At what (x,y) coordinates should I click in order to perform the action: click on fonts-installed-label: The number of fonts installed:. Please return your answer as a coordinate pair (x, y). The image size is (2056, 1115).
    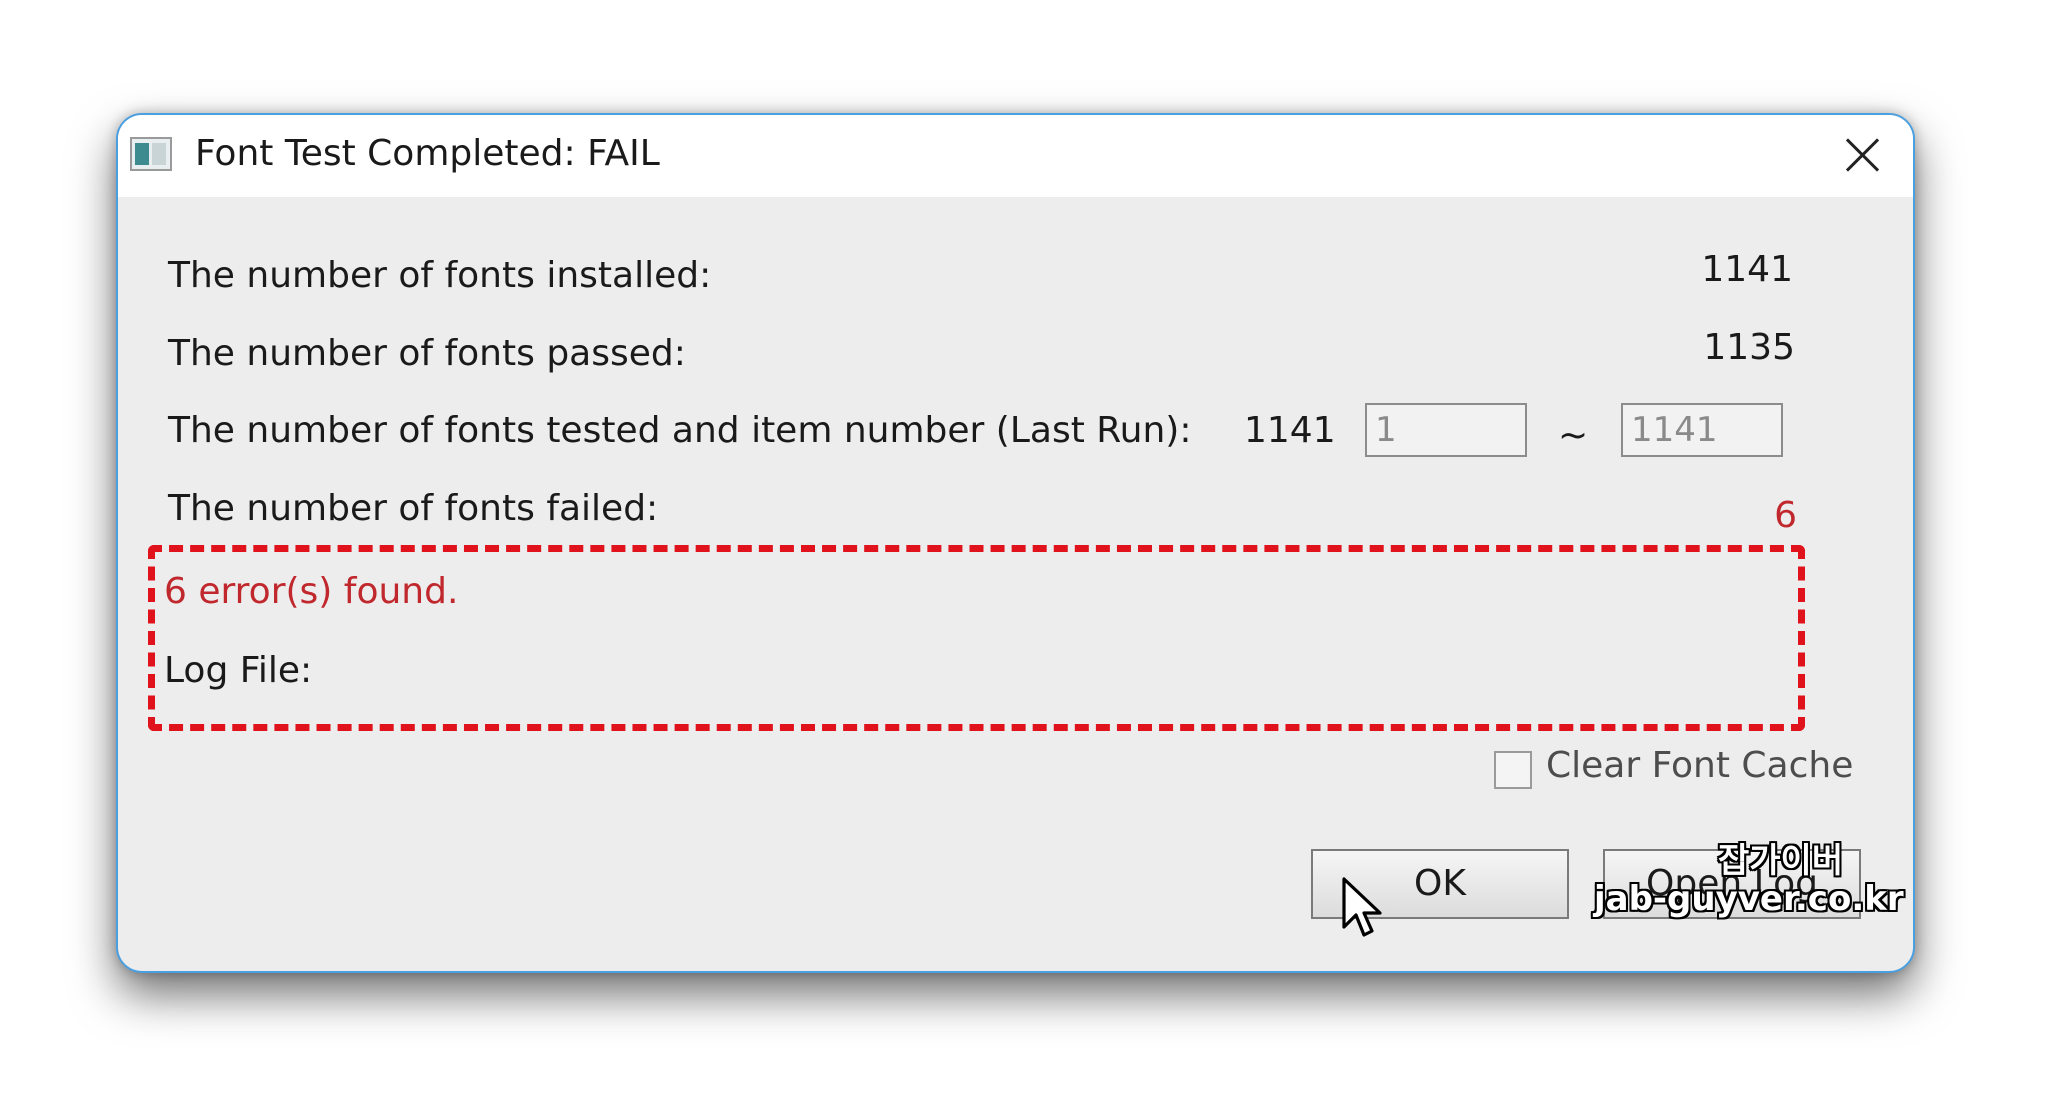
    Looking at the image, I should click on (440, 275).